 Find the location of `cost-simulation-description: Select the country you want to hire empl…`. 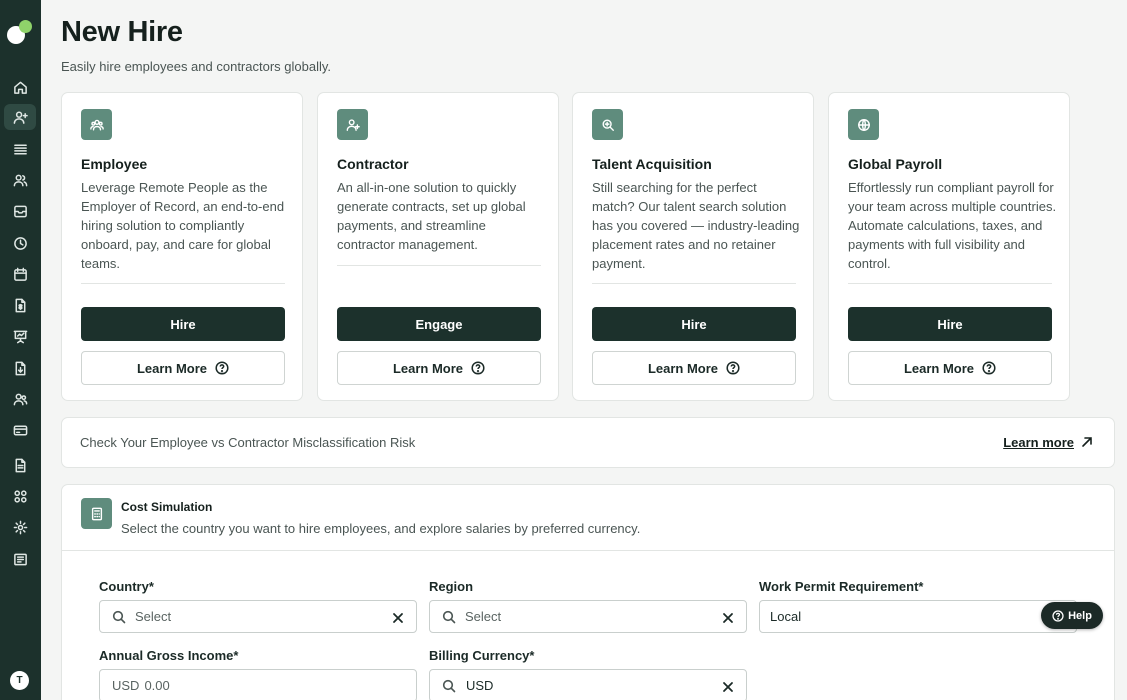

cost-simulation-description: Select the country you want to hire empl… is located at coordinates (380, 528).